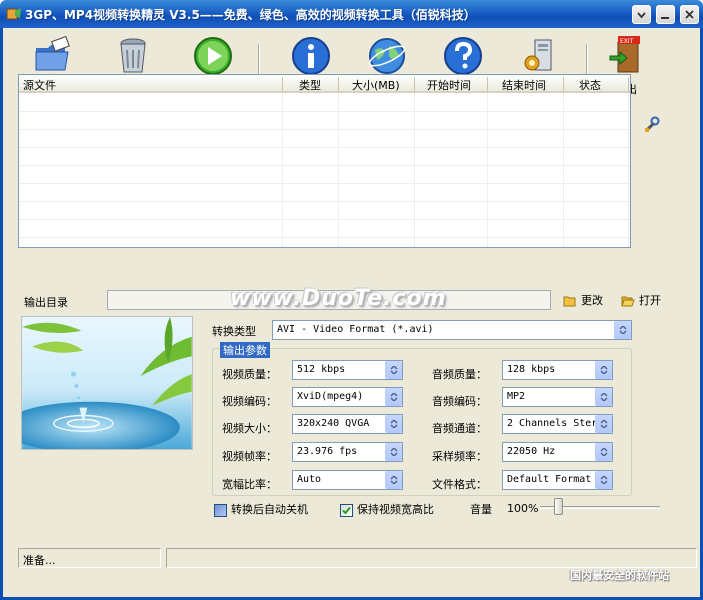  Describe the element at coordinates (459, 428) in the screenshot. I see `audio-channels-label: 音频通道：` at that location.